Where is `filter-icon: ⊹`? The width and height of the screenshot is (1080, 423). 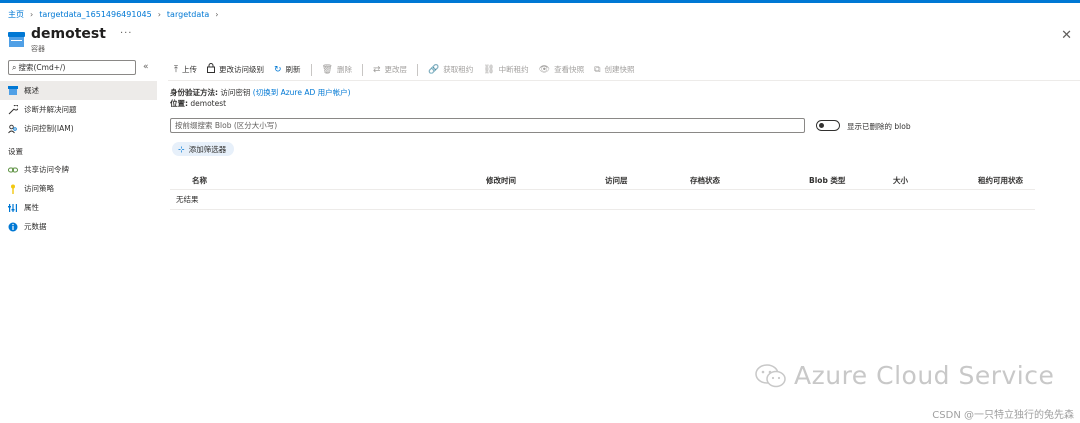 filter-icon: ⊹ is located at coordinates (181, 149).